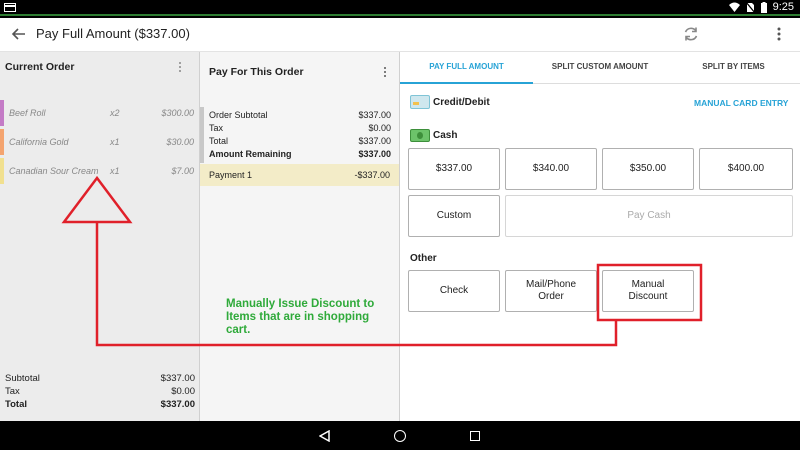 The height and width of the screenshot is (450, 800). What do you see at coordinates (100, 404) in the screenshot?
I see `total-row: Total $337.00` at bounding box center [100, 404].